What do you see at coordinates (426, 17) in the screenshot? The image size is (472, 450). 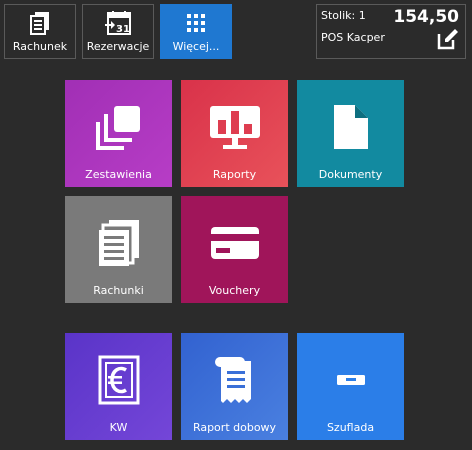 I see `total-amount: 154,50` at bounding box center [426, 17].